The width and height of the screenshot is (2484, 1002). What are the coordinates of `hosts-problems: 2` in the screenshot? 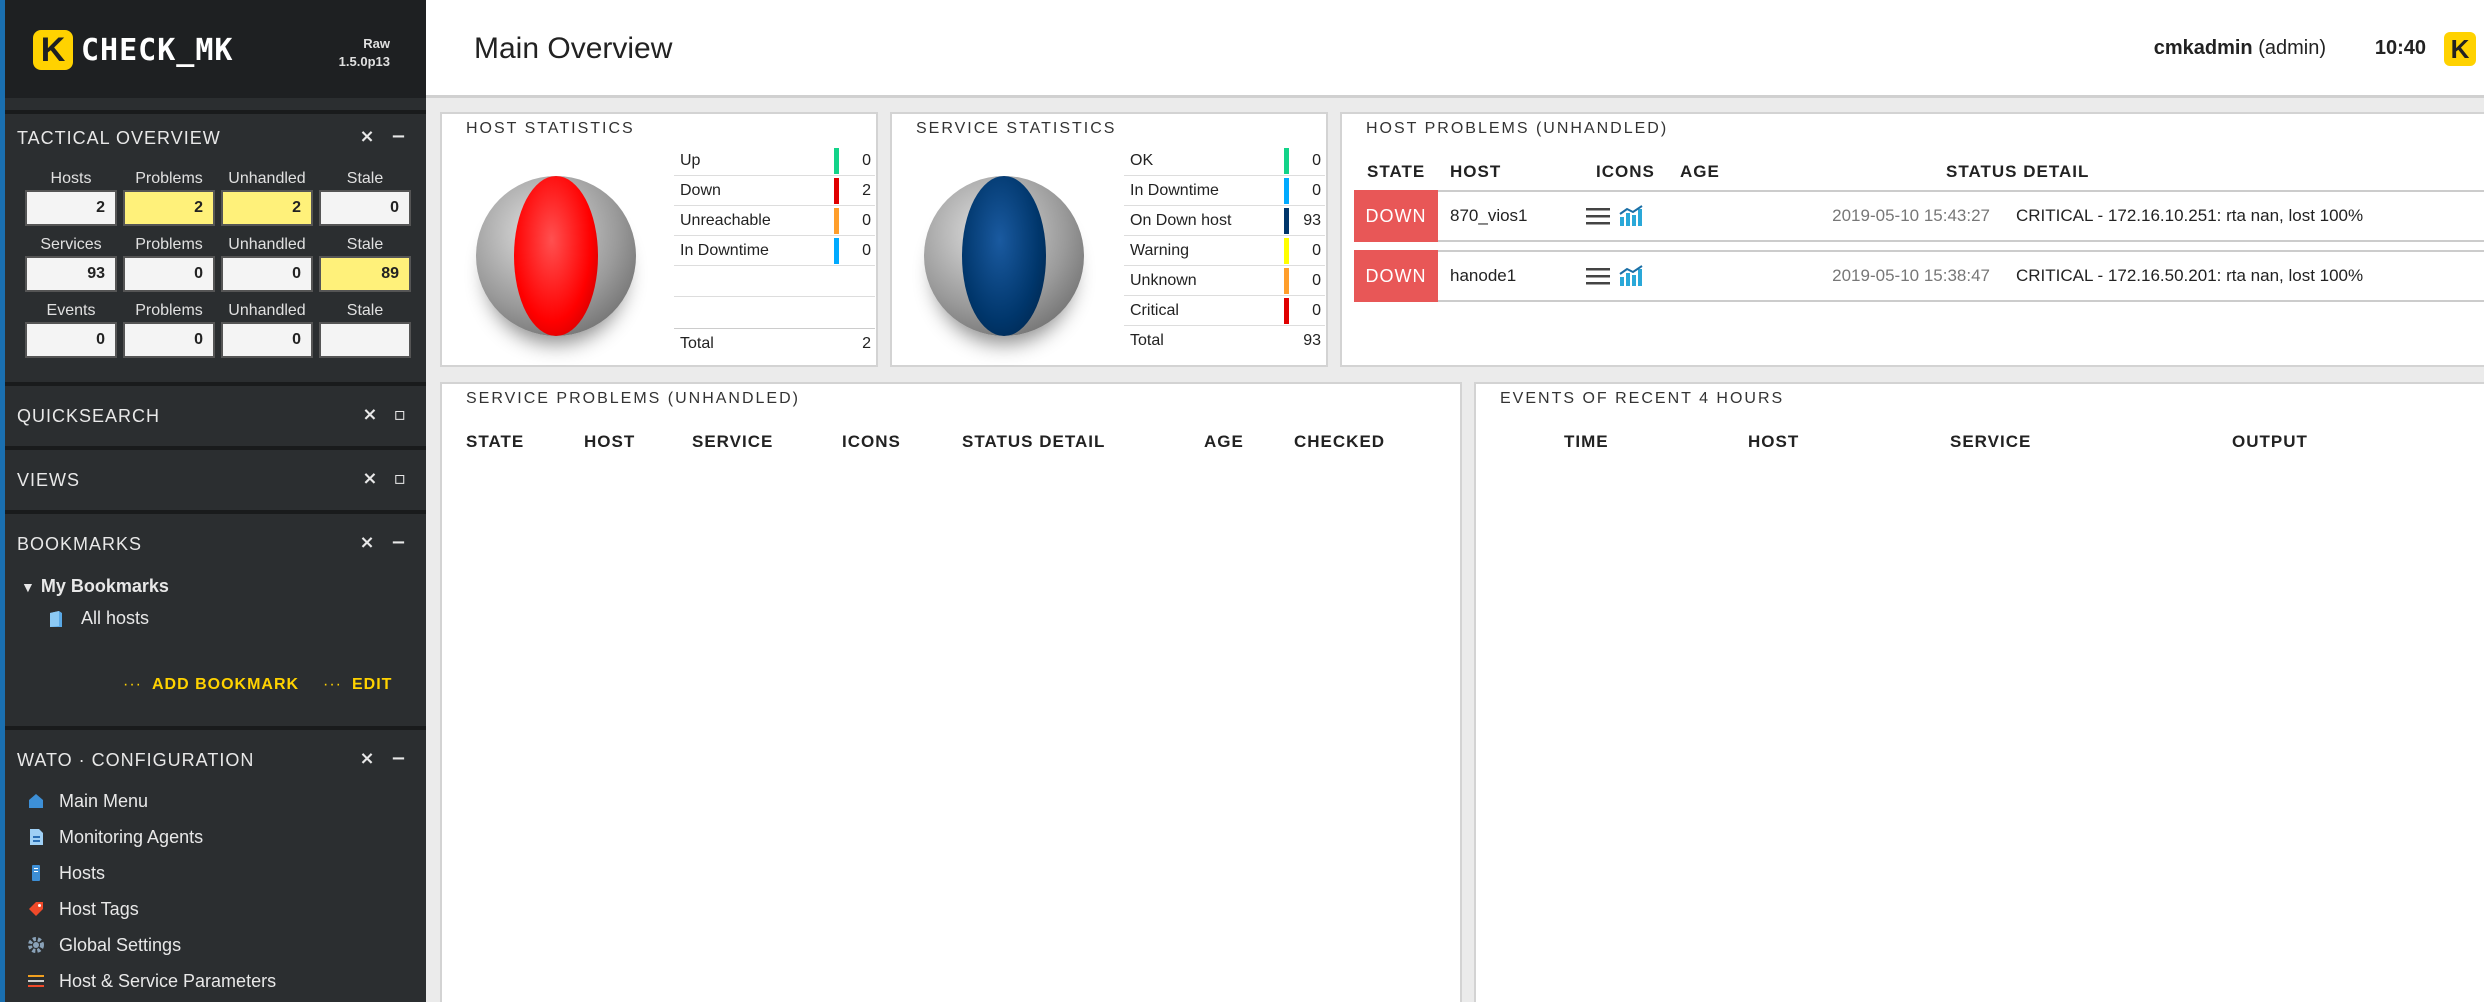 It's located at (169, 208).